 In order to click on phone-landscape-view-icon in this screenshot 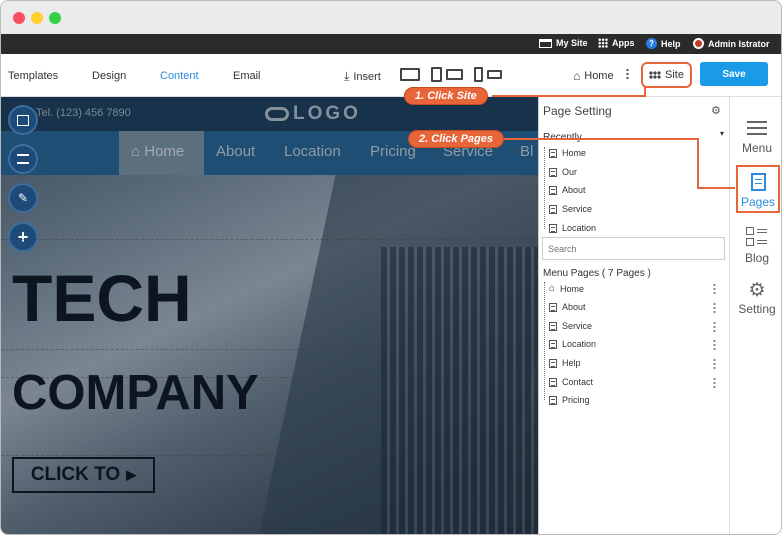, I will do `click(494, 74)`.